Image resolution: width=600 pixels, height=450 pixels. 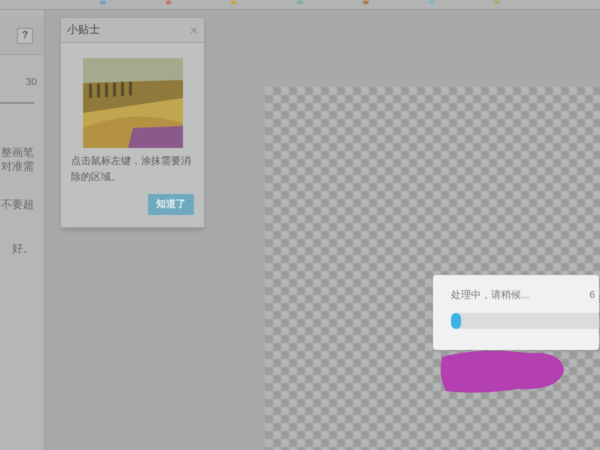 I want to click on help-button: ?, so click(x=25, y=36).